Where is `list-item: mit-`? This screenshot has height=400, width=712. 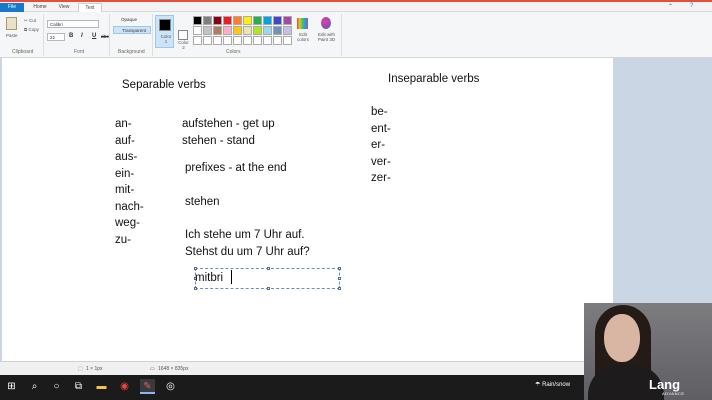
list-item: mit- is located at coordinates (125, 190).